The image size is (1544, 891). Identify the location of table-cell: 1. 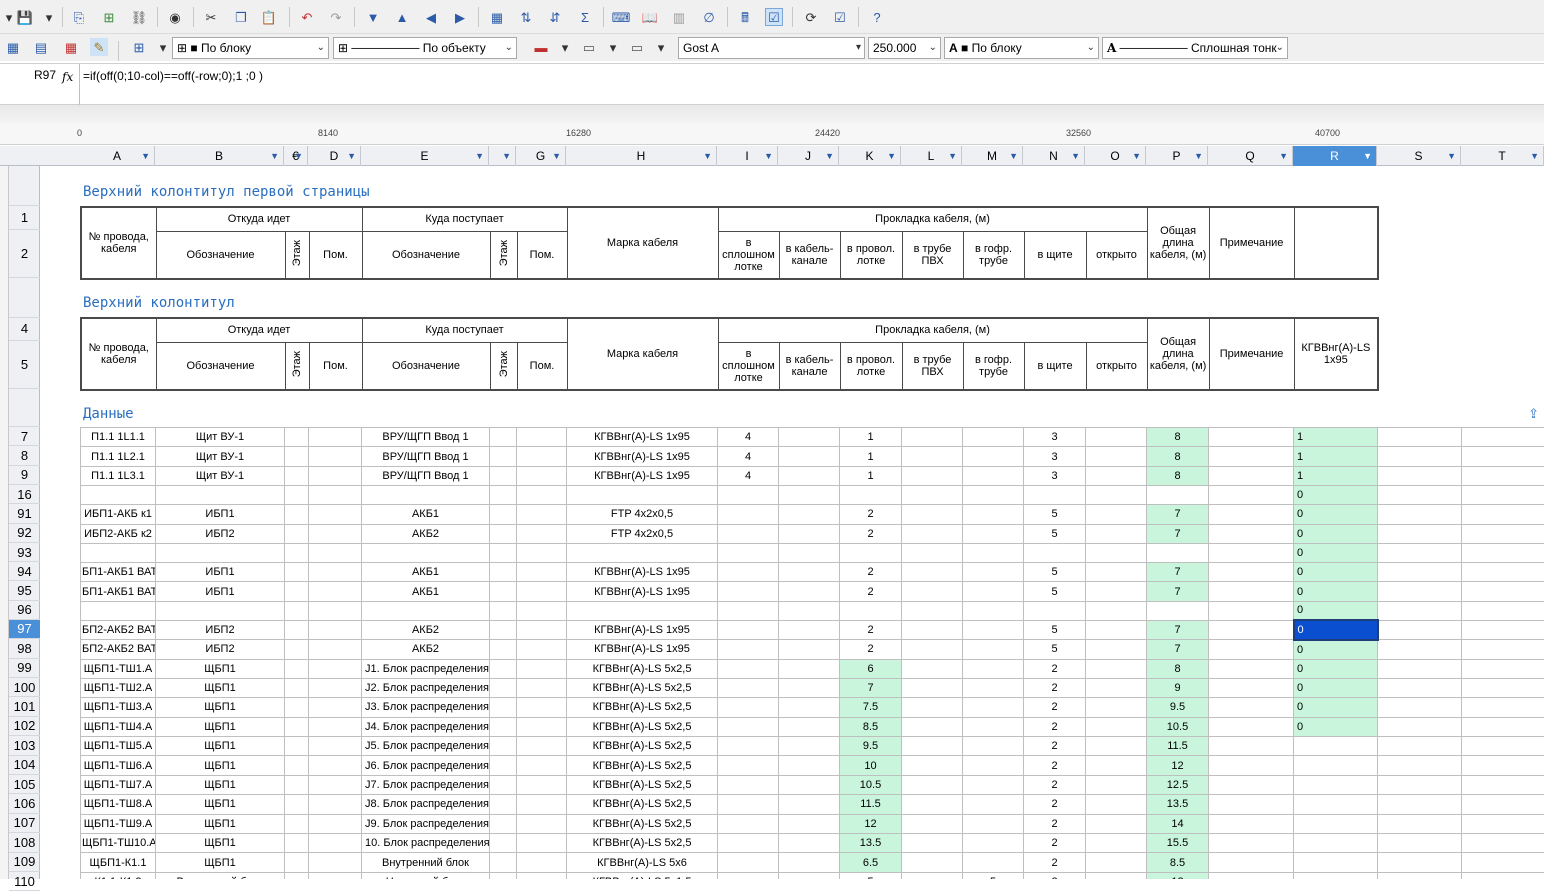
(871, 456).